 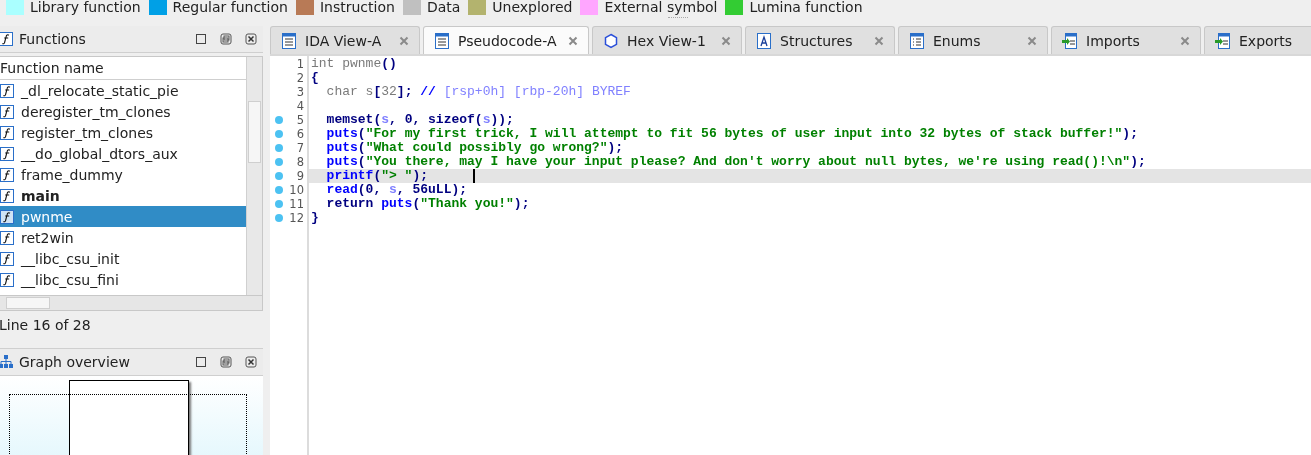 What do you see at coordinates (123, 216) in the screenshot?
I see `function-item: pwnme` at bounding box center [123, 216].